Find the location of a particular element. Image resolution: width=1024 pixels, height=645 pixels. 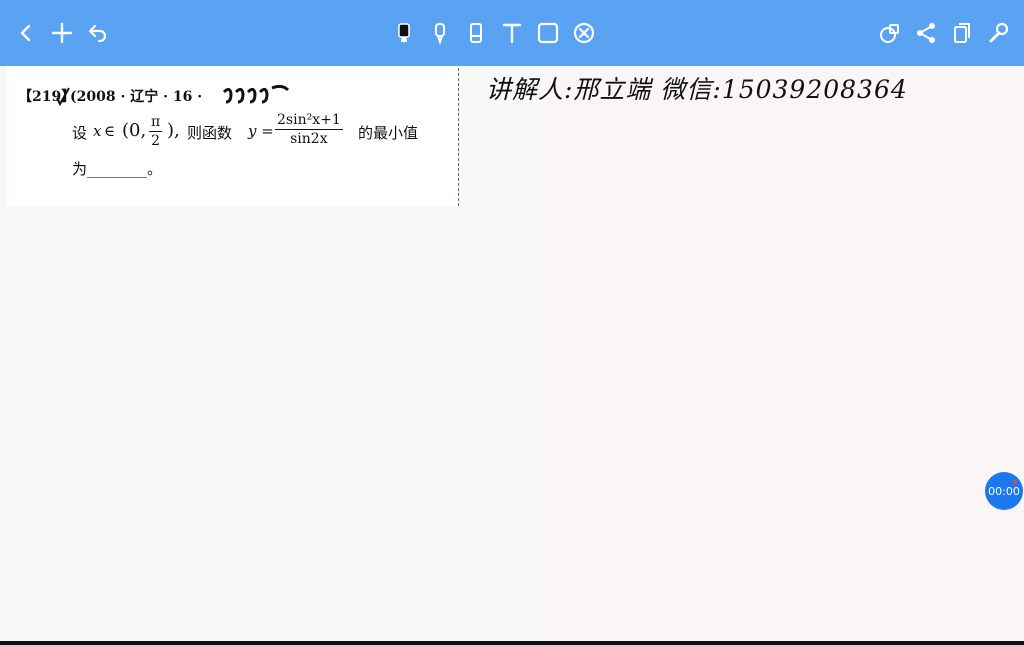

layers-icon is located at coordinates (890, 33).